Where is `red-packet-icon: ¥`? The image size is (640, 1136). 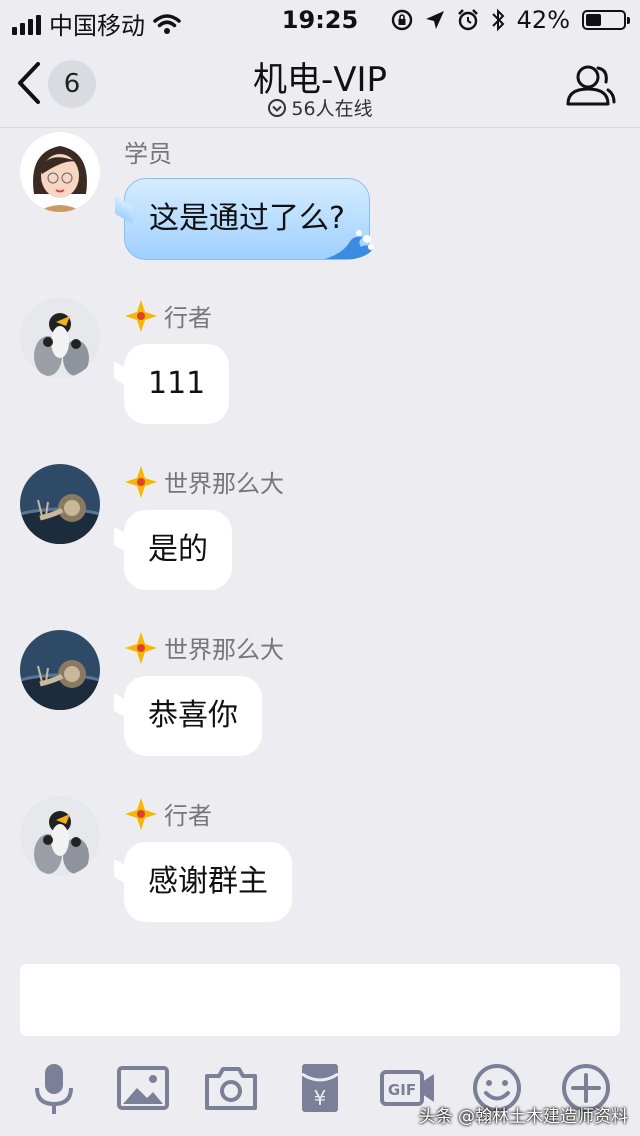 red-packet-icon: ¥ is located at coordinates (320, 1088).